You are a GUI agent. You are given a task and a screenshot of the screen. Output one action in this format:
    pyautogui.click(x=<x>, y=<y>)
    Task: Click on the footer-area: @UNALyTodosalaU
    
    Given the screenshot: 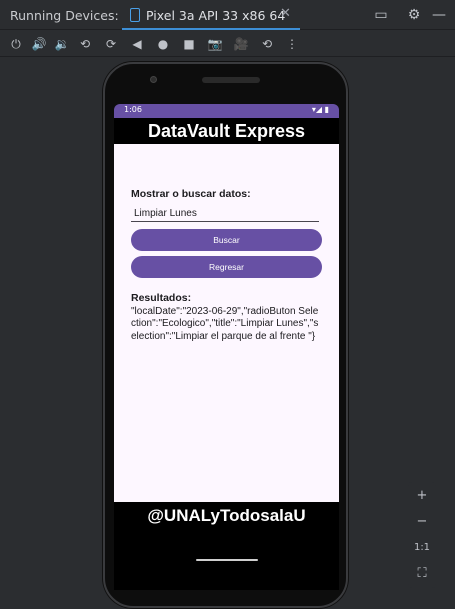 What is the action you would take?
    pyautogui.click(x=226, y=546)
    